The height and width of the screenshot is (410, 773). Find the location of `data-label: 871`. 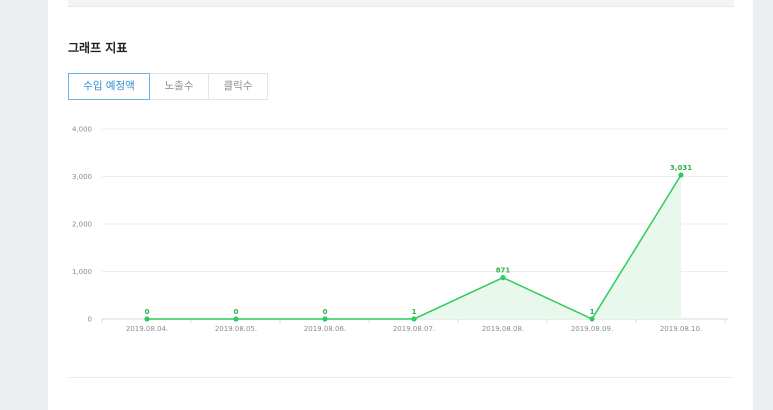

data-label: 871 is located at coordinates (503, 271).